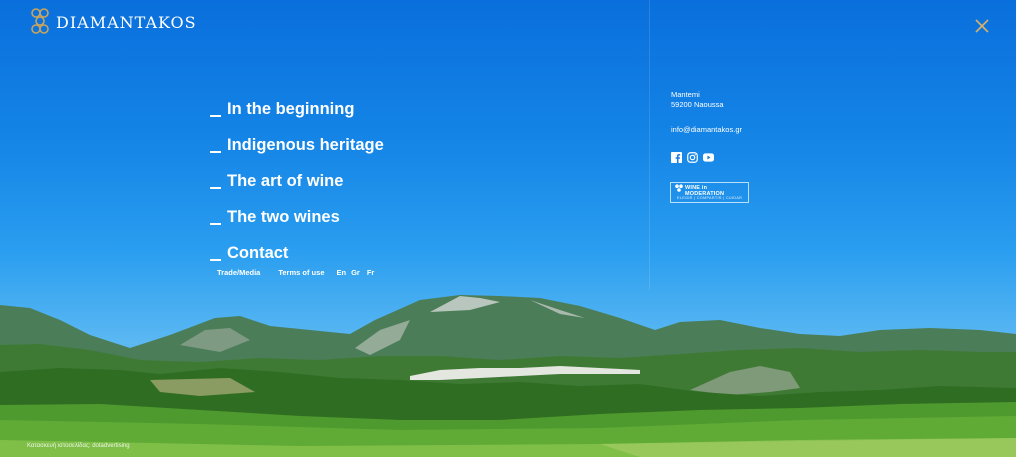 The height and width of the screenshot is (457, 1016). I want to click on brand-logo: DIAMANTAKOS, so click(112, 22).